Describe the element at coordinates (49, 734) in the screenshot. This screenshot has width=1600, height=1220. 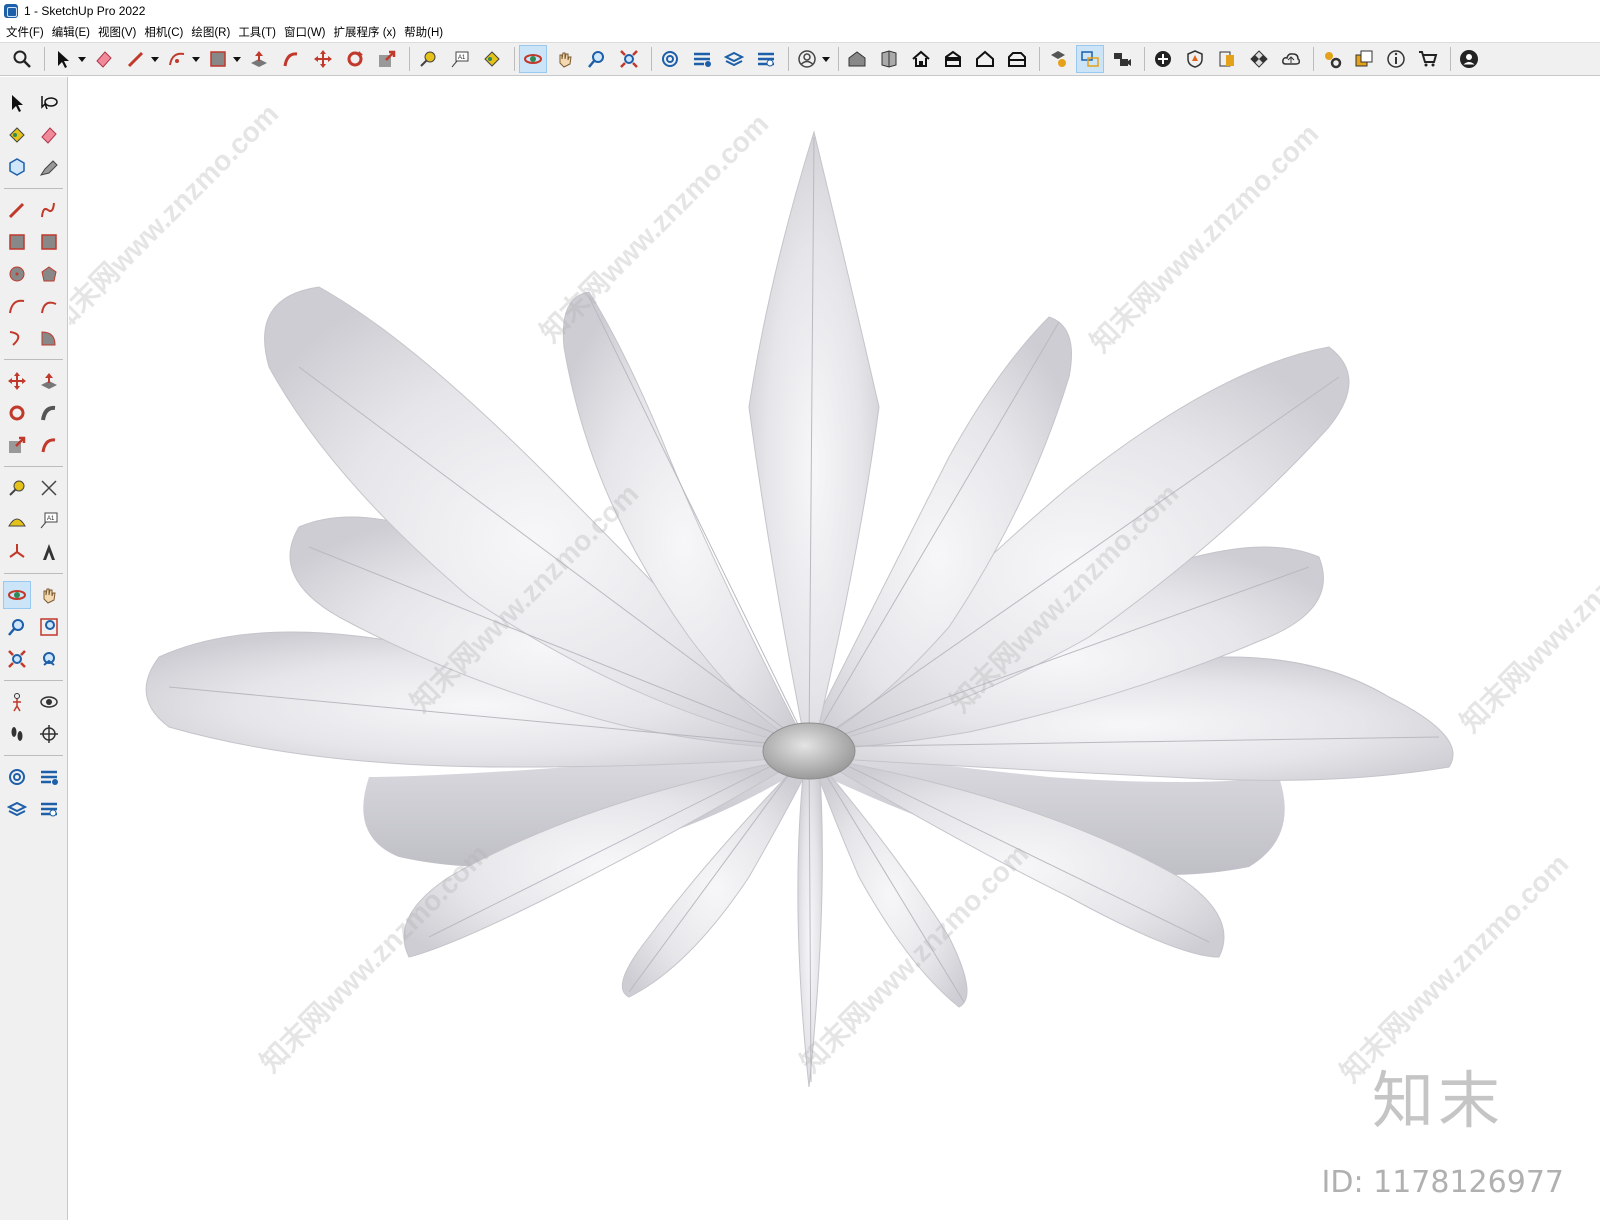
I see `section-plane-icon` at that location.